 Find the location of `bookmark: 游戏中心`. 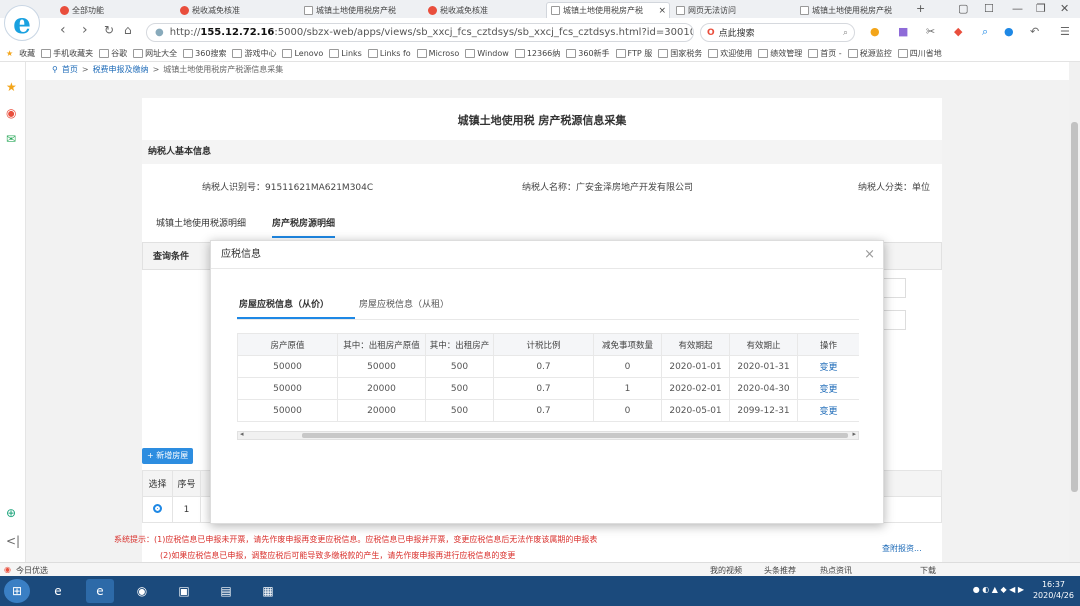

bookmark: 游戏中心 is located at coordinates (254, 53).